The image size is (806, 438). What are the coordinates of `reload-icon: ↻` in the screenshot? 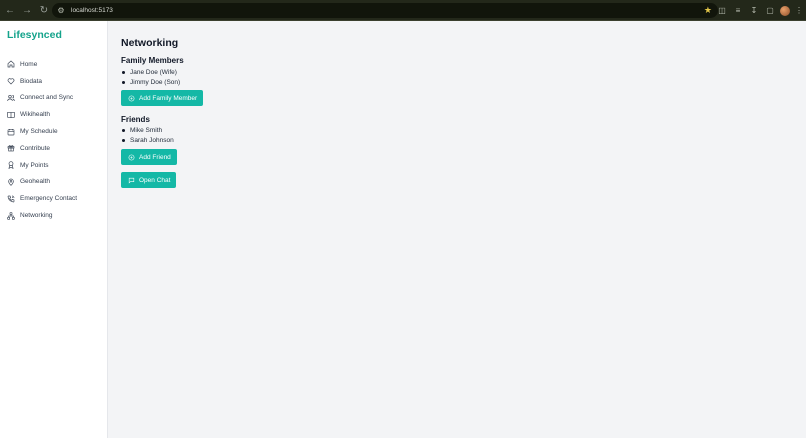 It's located at (44, 10).